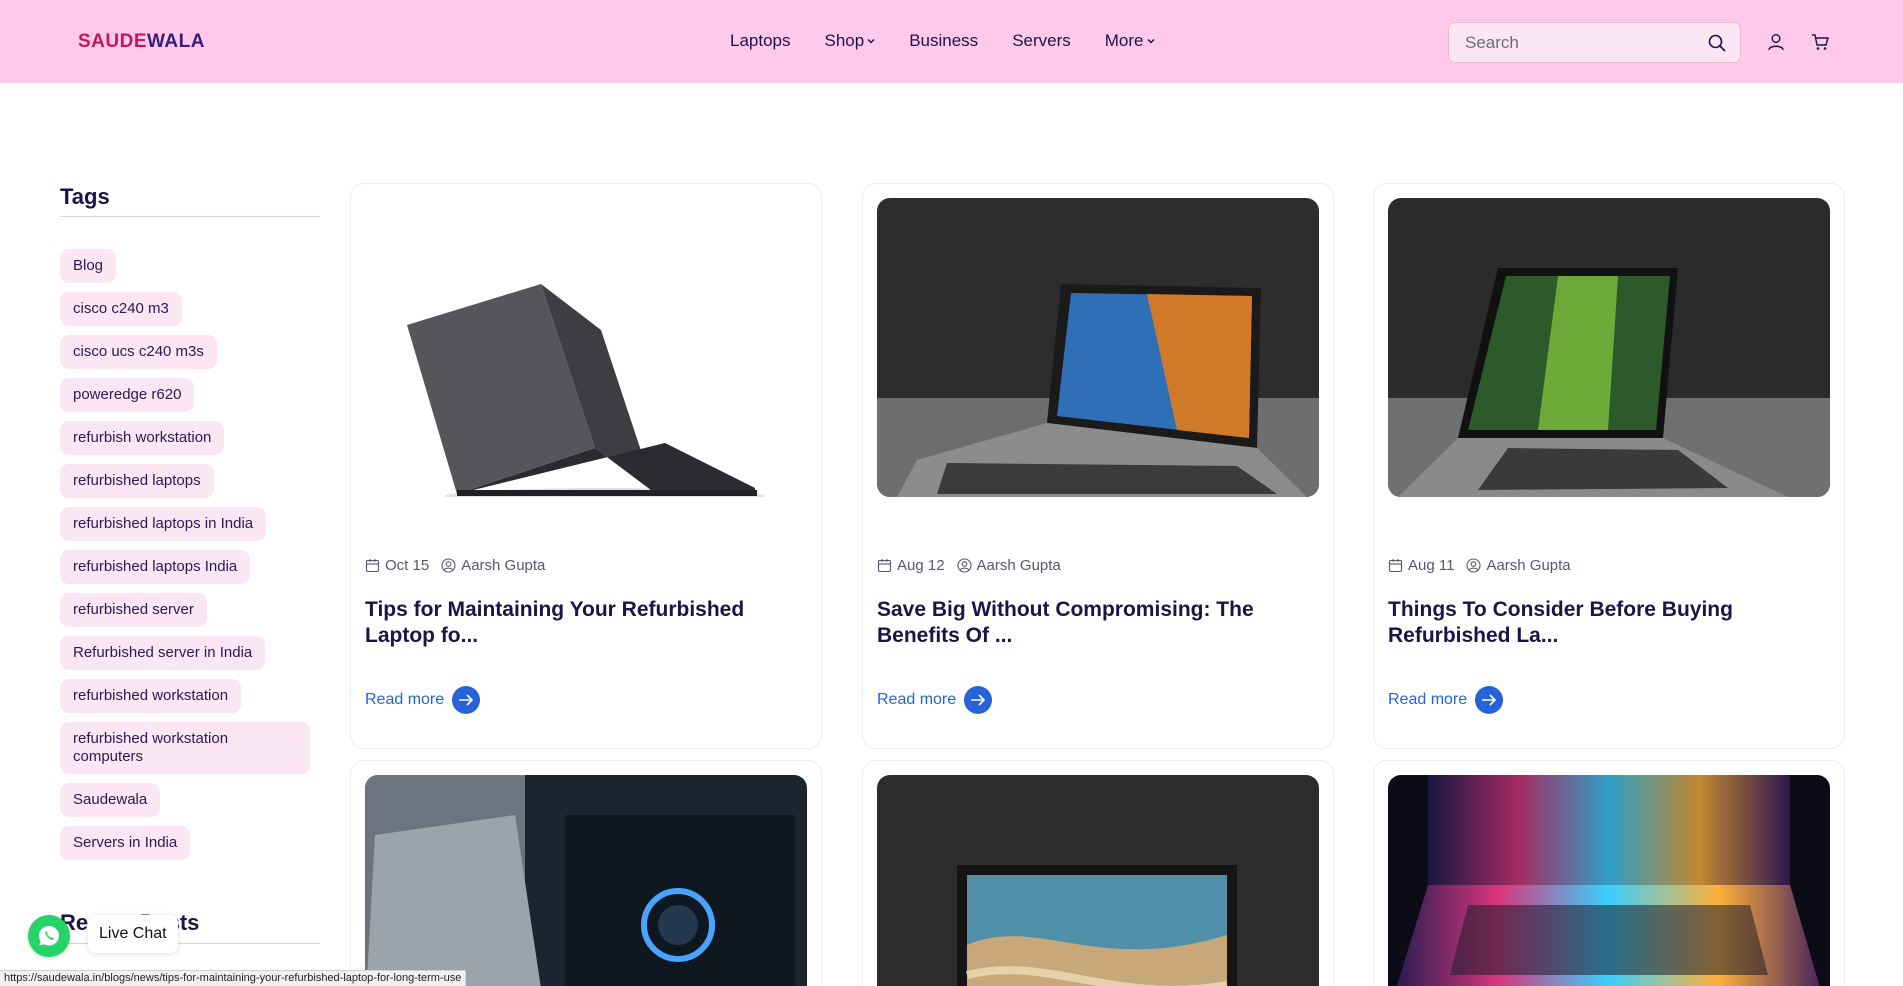 The height and width of the screenshot is (986, 1903). What do you see at coordinates (844, 40) in the screenshot?
I see `nav-label: Shop` at bounding box center [844, 40].